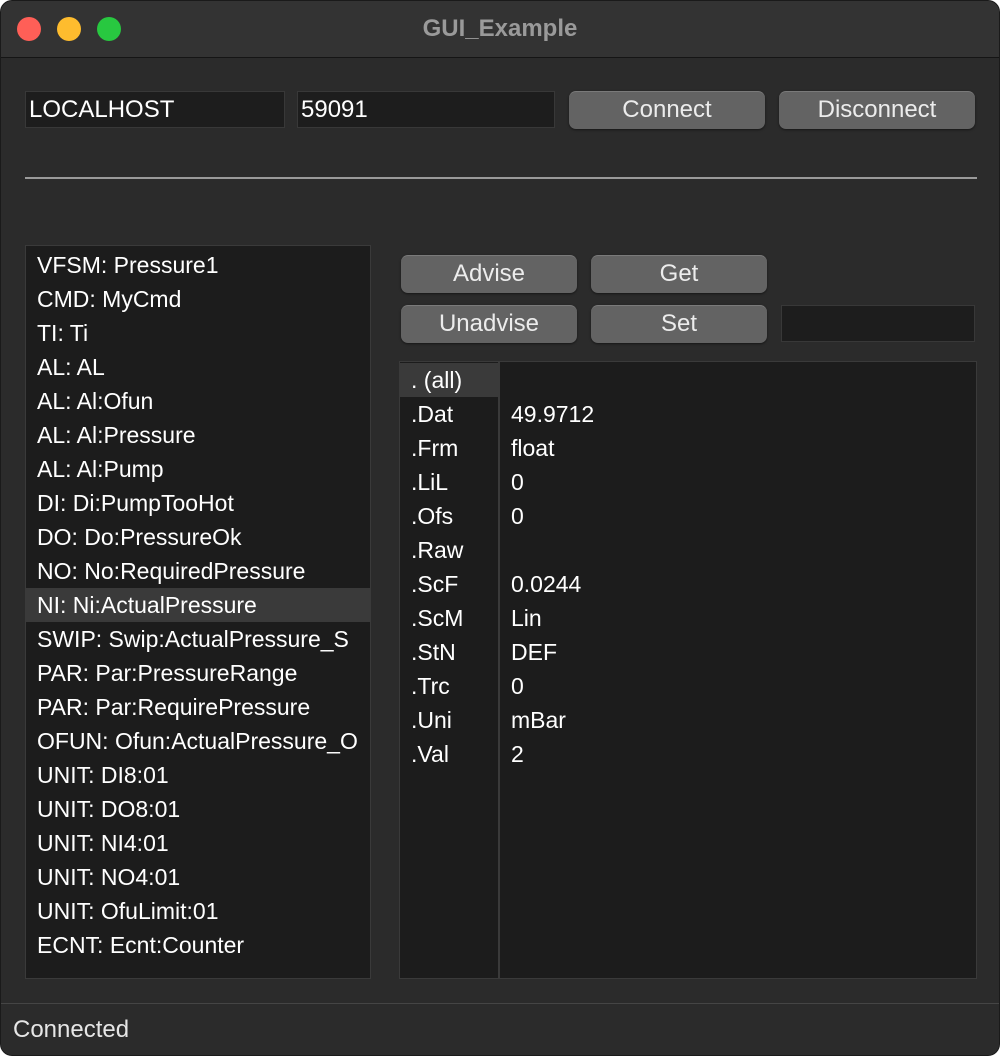  I want to click on list-item: SWIP: Swip:ActualPressure_S, so click(198, 639).